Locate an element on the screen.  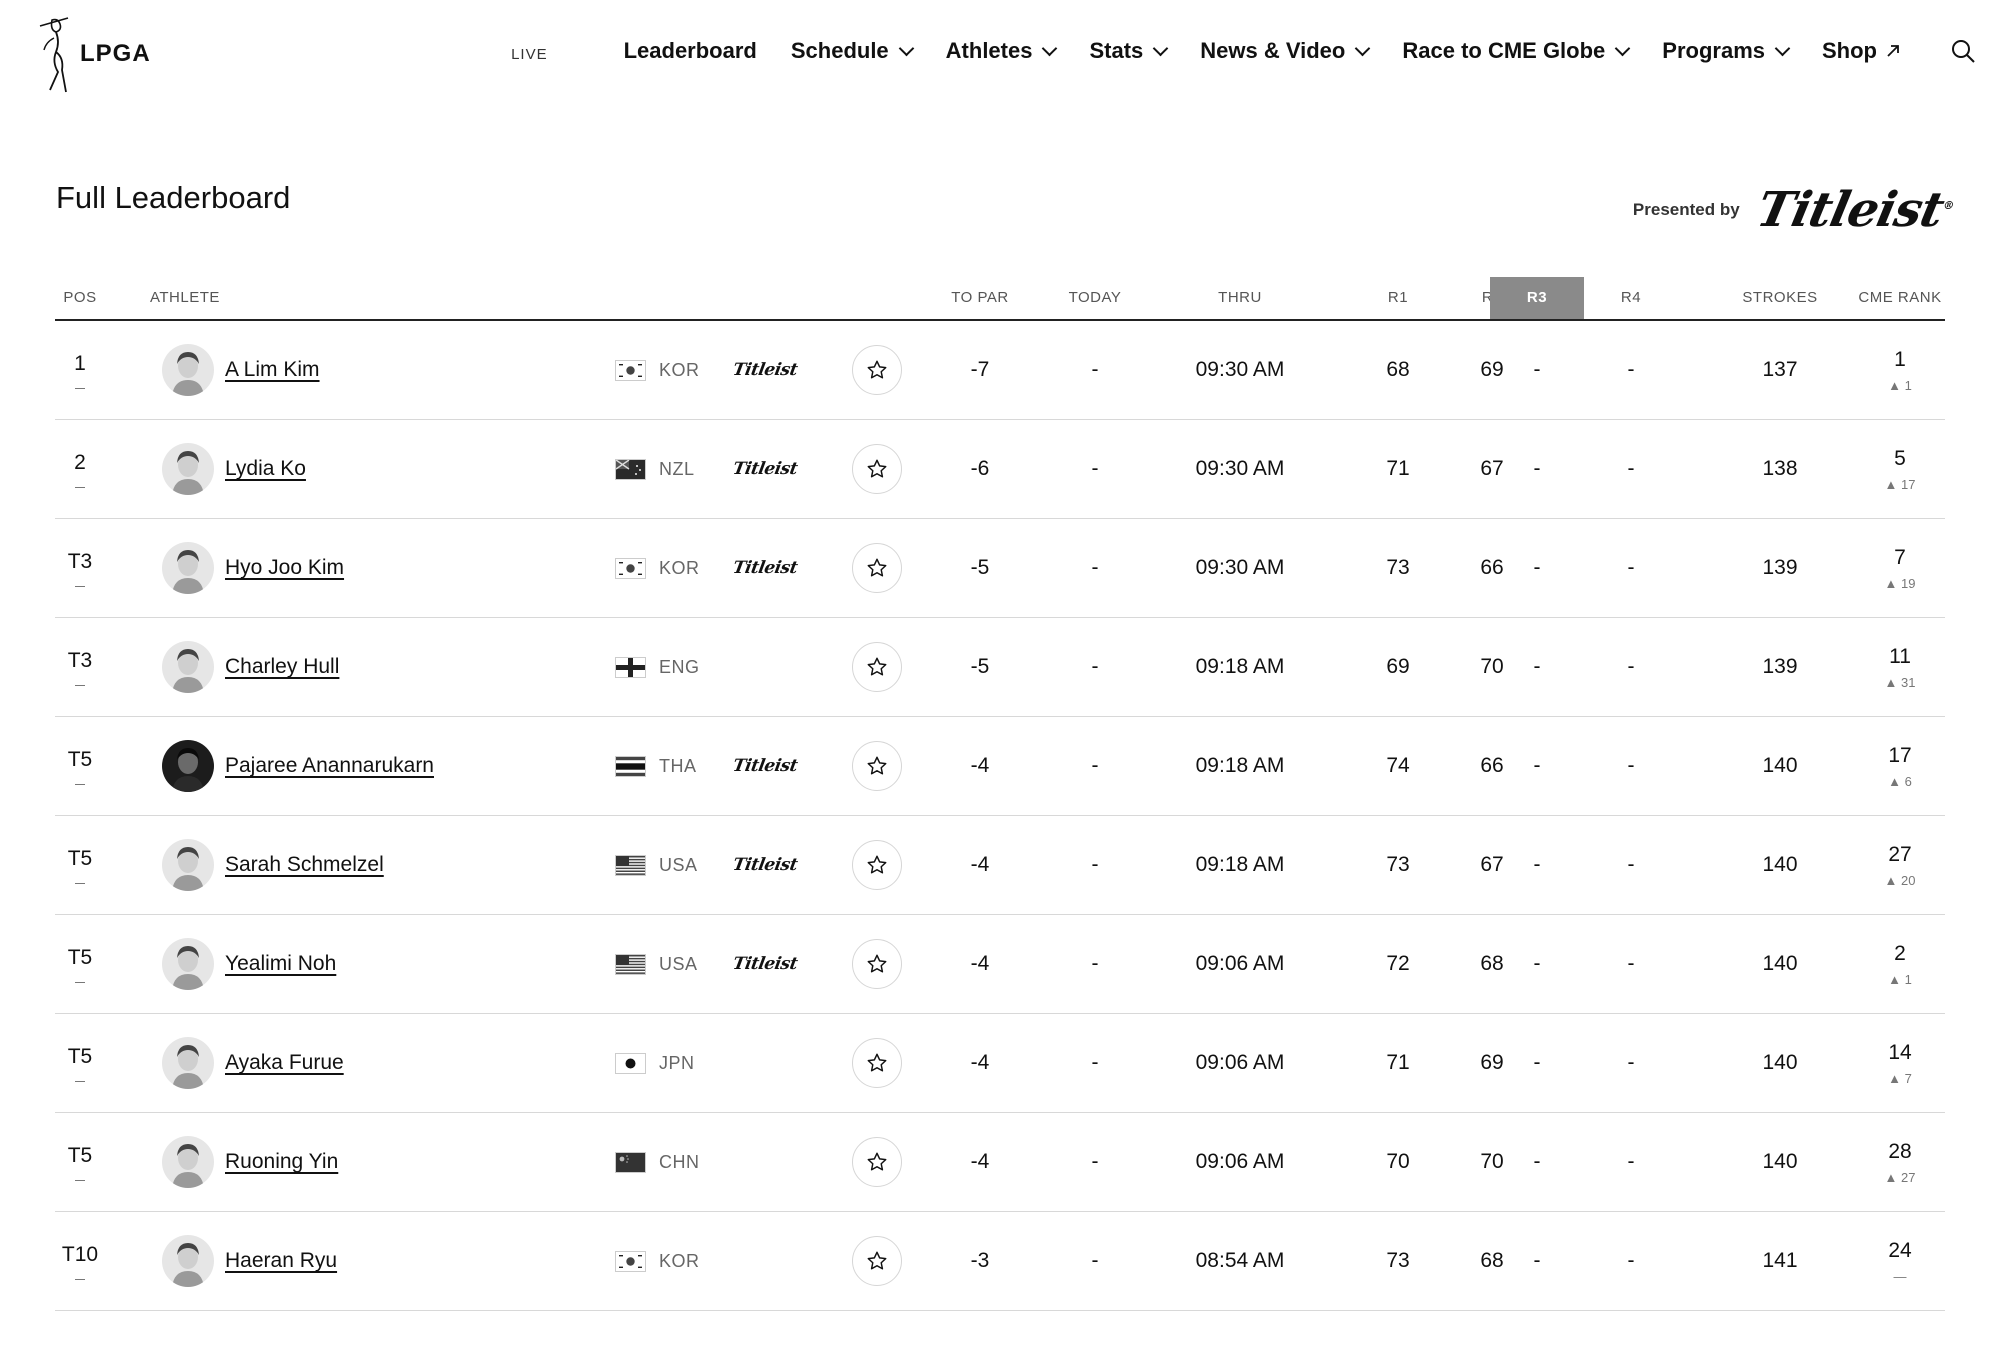
col-strokes: STROKES is located at coordinates (1780, 298).